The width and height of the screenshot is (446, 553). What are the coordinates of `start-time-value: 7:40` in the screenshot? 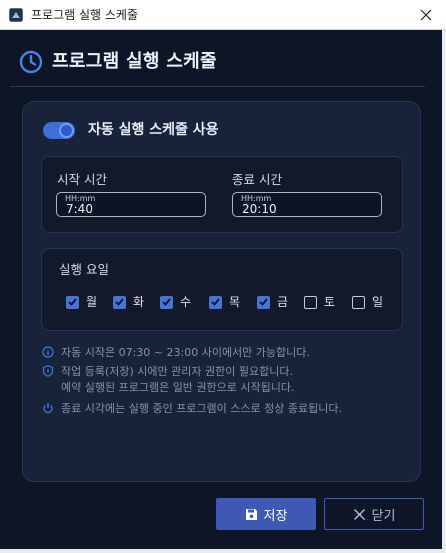 It's located at (79, 209).